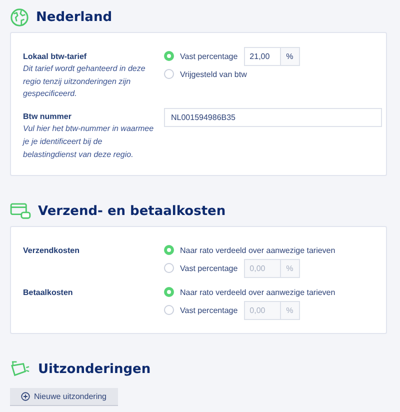  Describe the element at coordinates (94, 369) in the screenshot. I see `section-title: Uitzonderingen` at that location.